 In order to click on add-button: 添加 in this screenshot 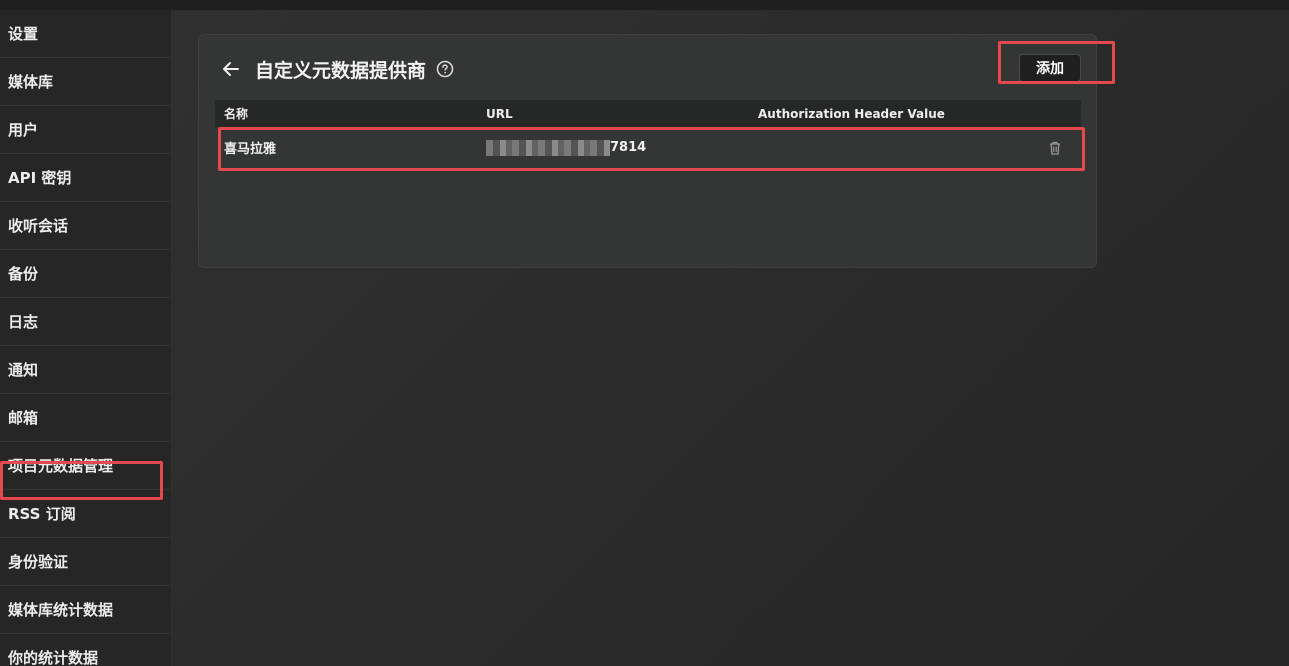, I will do `click(1050, 68)`.